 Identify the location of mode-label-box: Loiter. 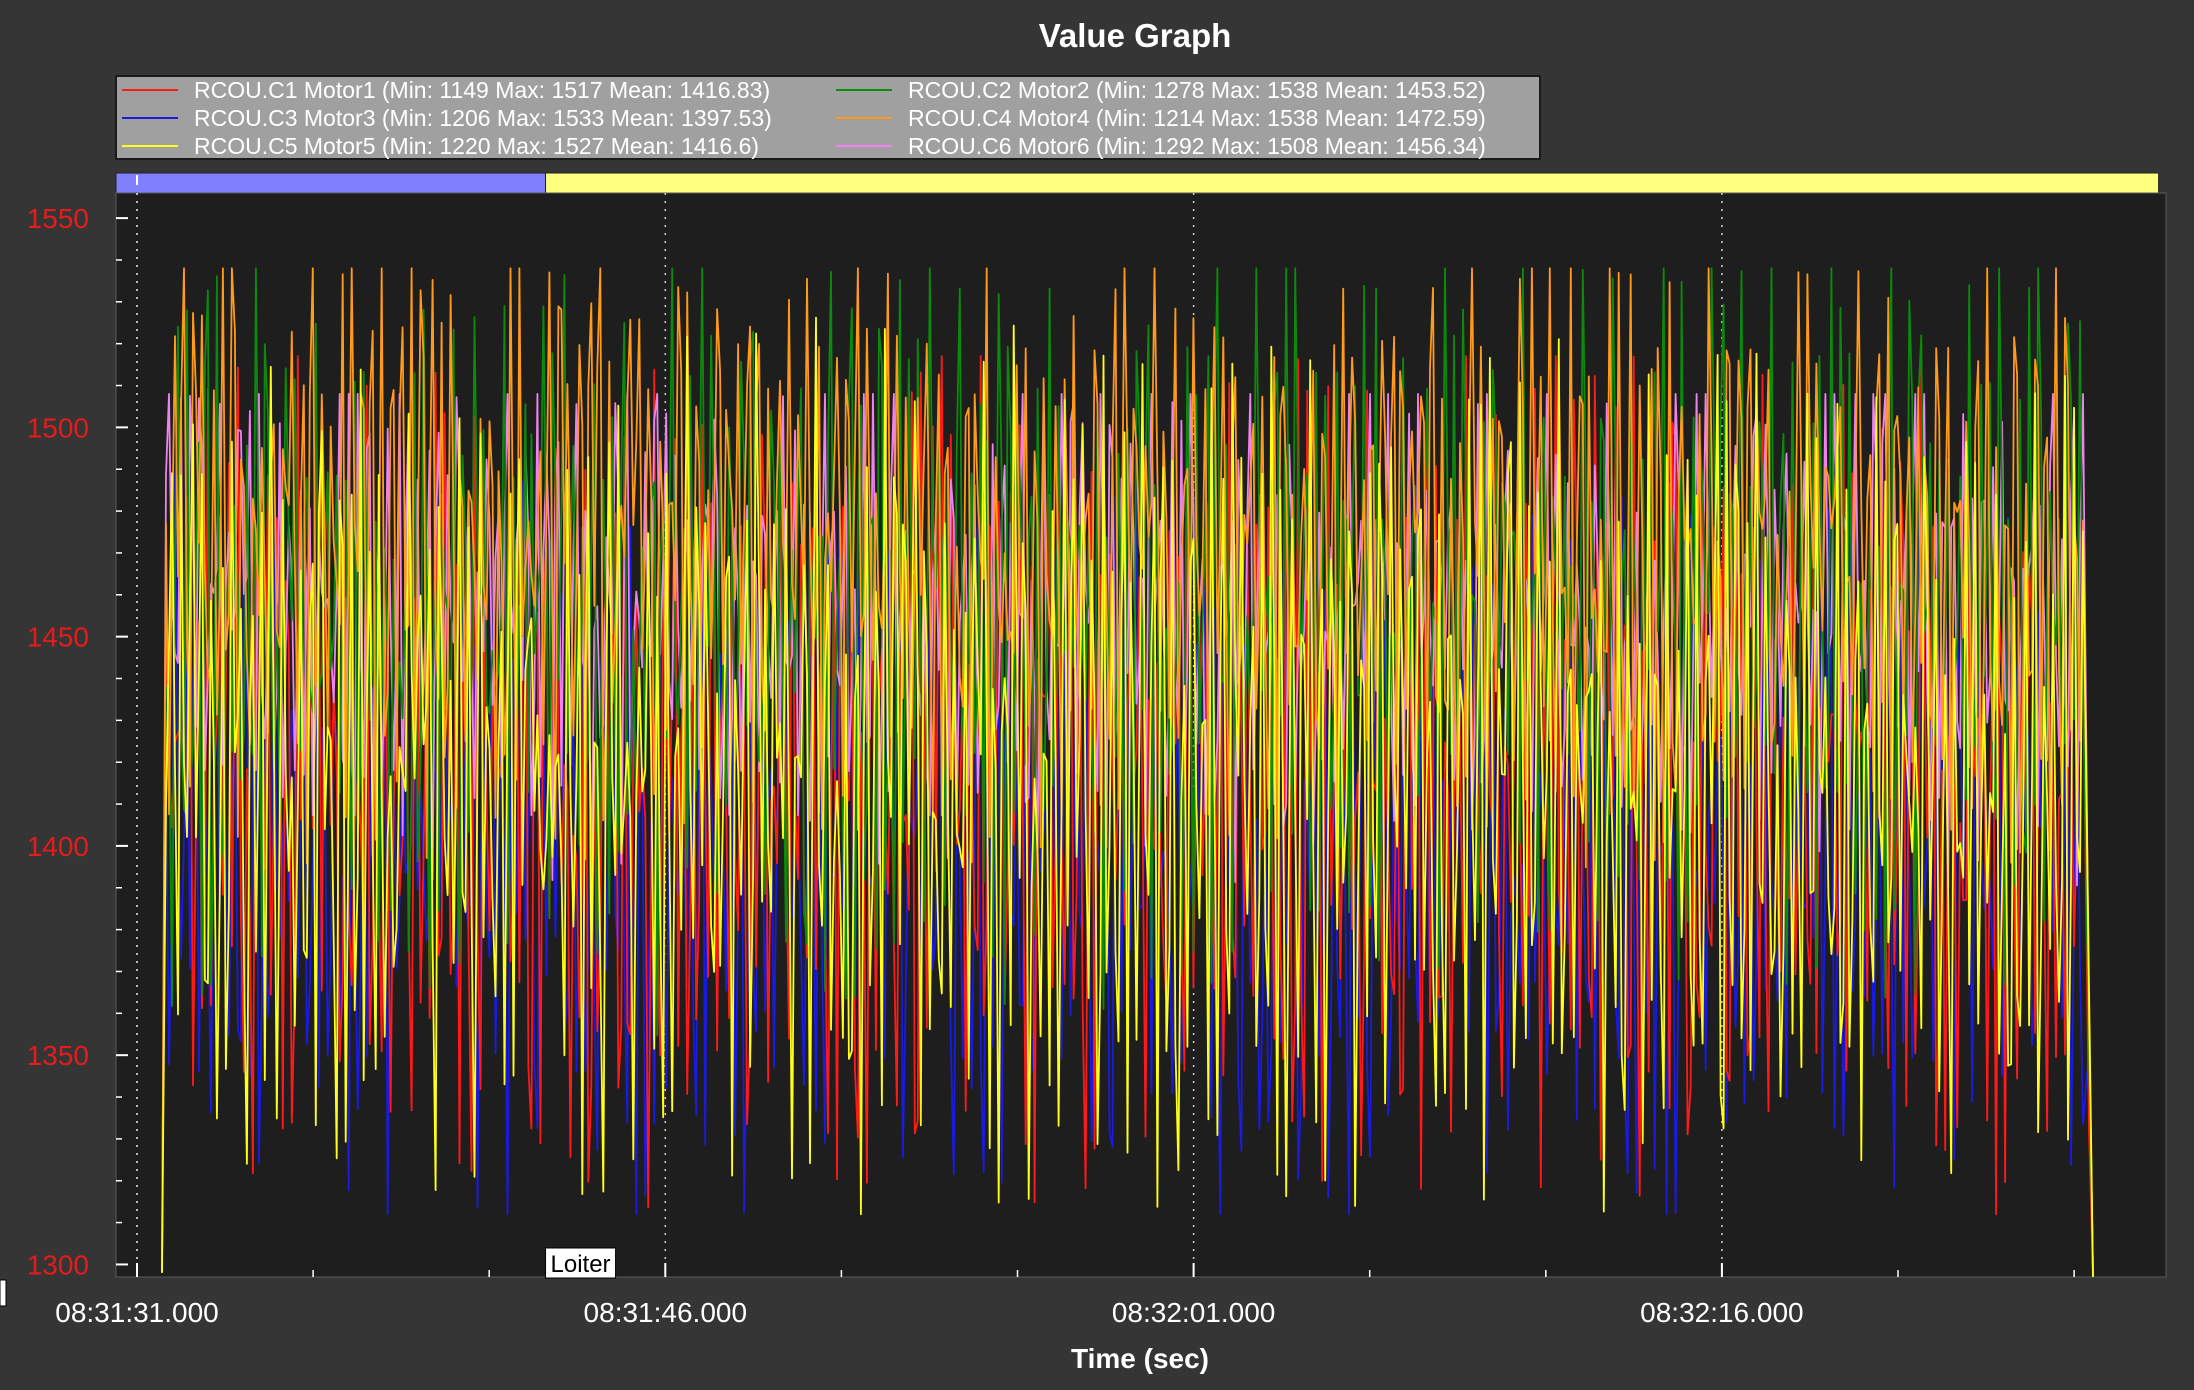
(581, 1263).